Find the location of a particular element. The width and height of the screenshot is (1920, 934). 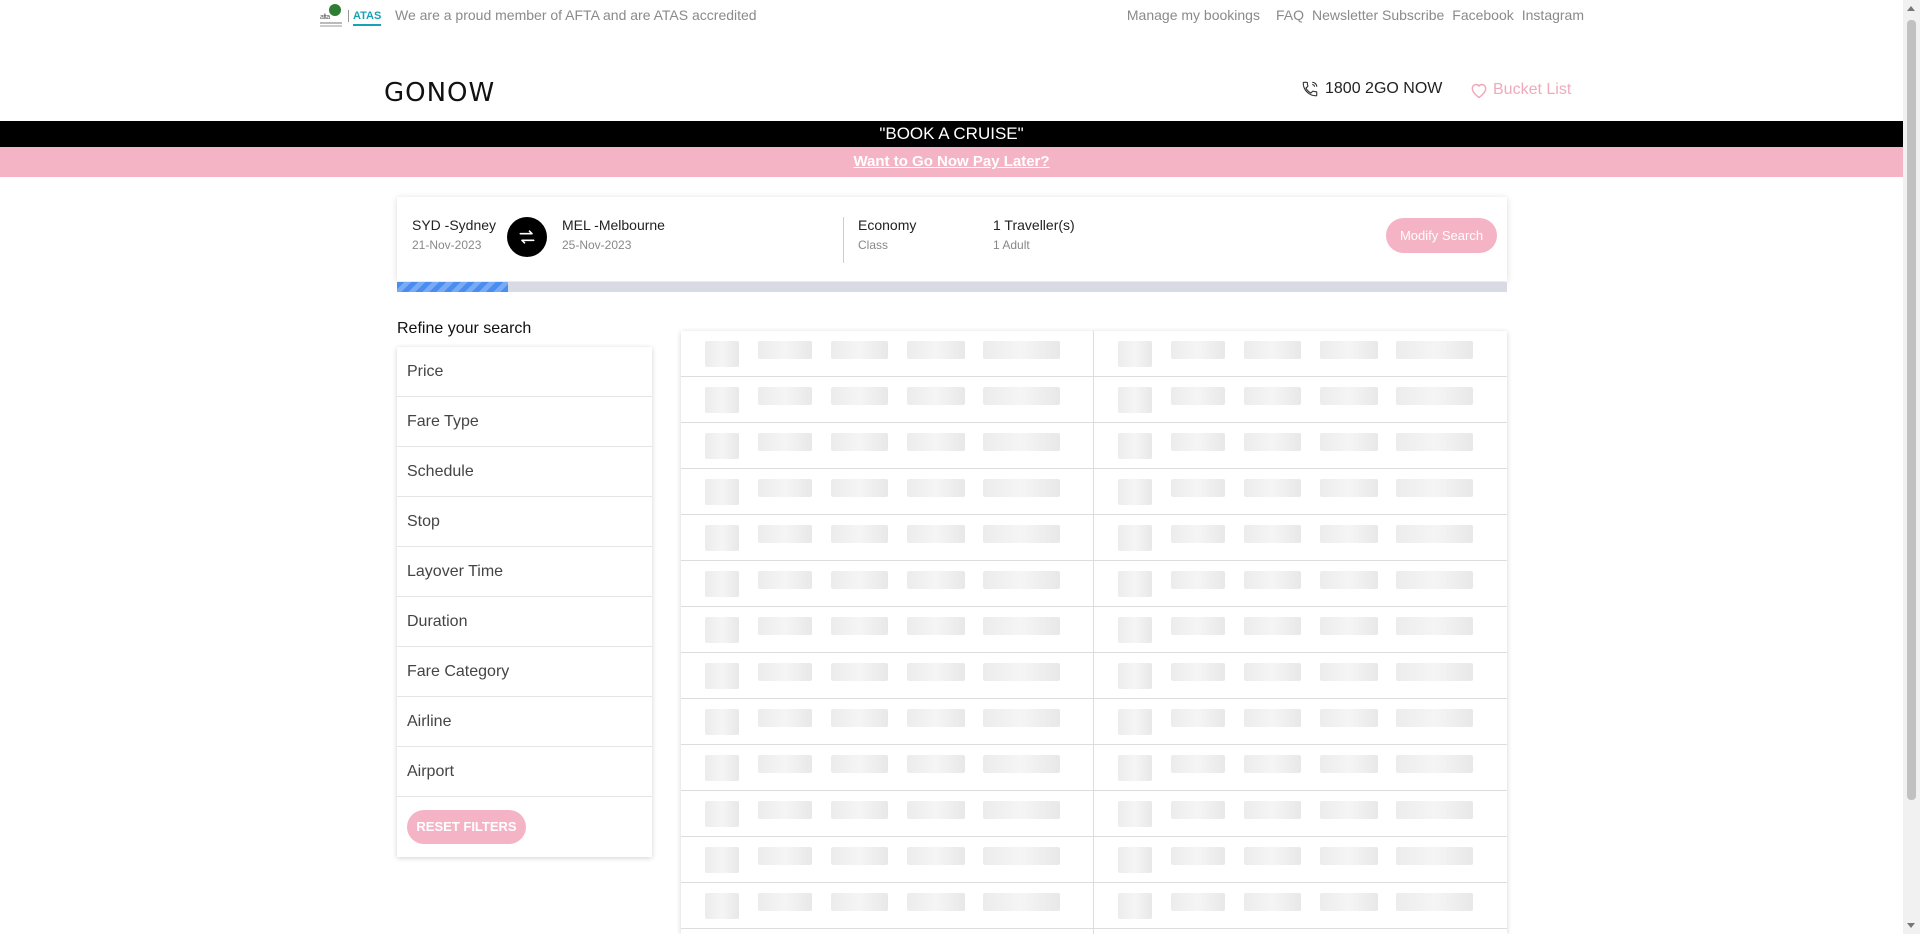

search-progress-fill is located at coordinates (452, 287).